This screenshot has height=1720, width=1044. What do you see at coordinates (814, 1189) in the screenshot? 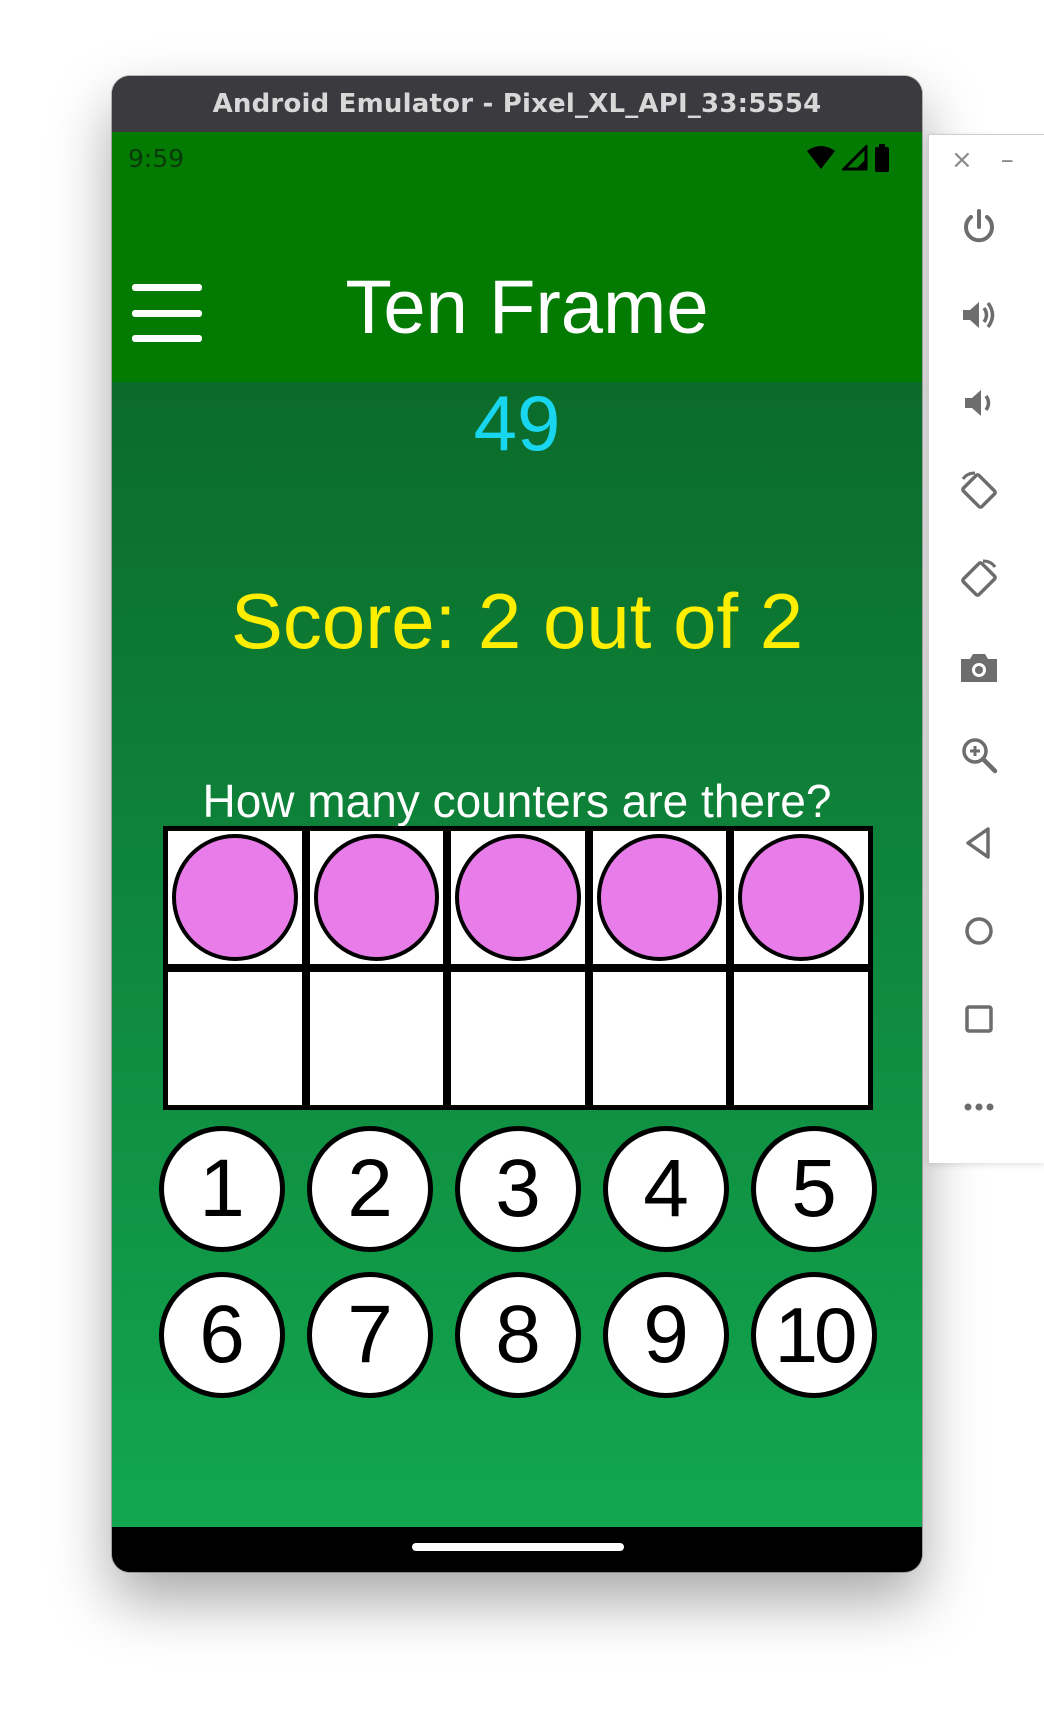
I see `answer-button-5: 5` at bounding box center [814, 1189].